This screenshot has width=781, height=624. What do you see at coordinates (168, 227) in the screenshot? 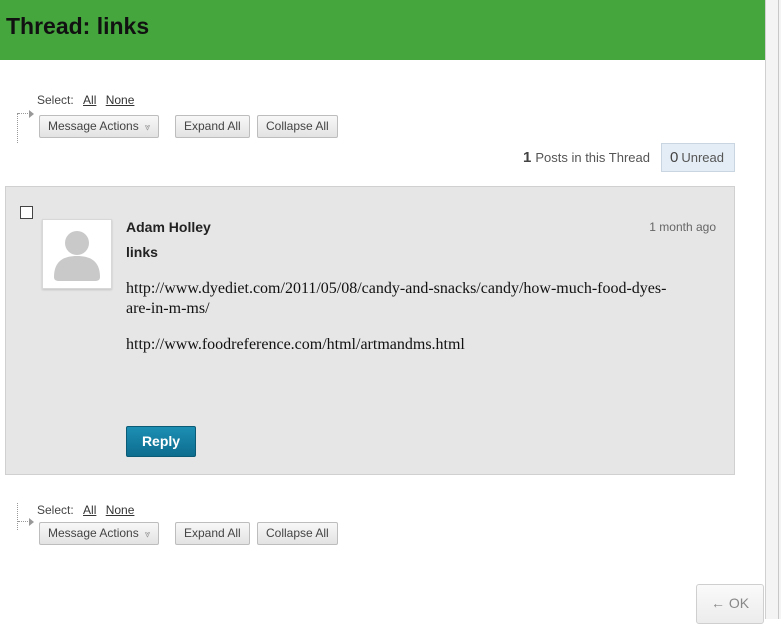
I see `post-author: Adam Holley` at bounding box center [168, 227].